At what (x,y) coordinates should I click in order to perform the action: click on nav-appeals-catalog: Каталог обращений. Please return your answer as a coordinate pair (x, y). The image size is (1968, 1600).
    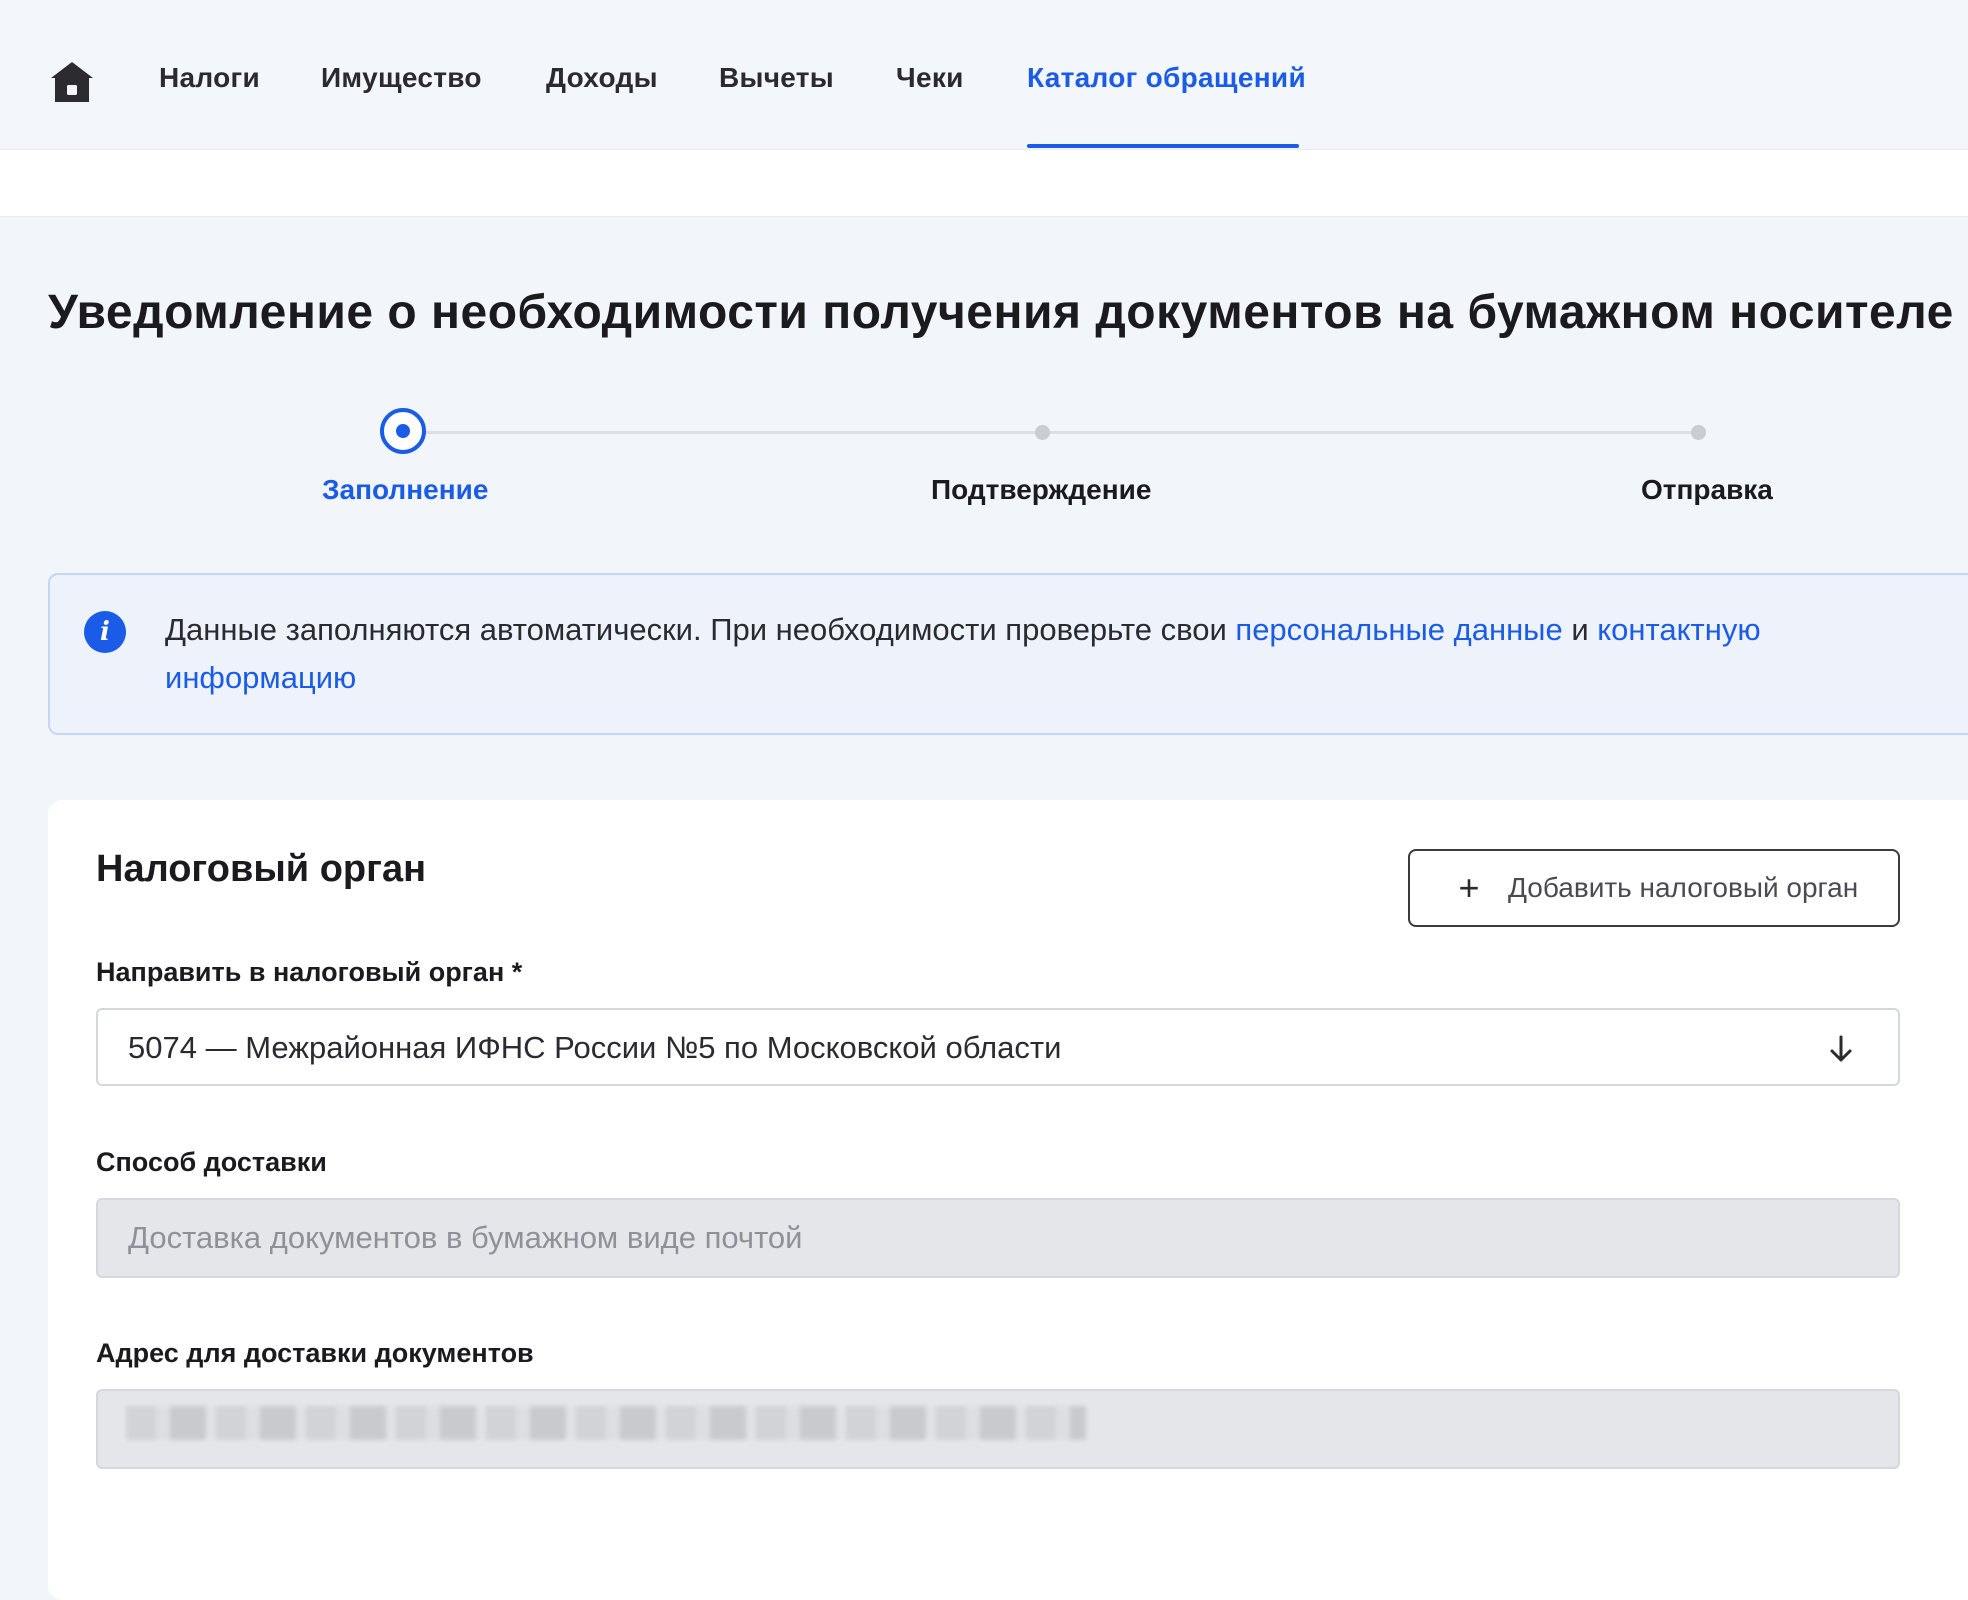
    Looking at the image, I should click on (1166, 78).